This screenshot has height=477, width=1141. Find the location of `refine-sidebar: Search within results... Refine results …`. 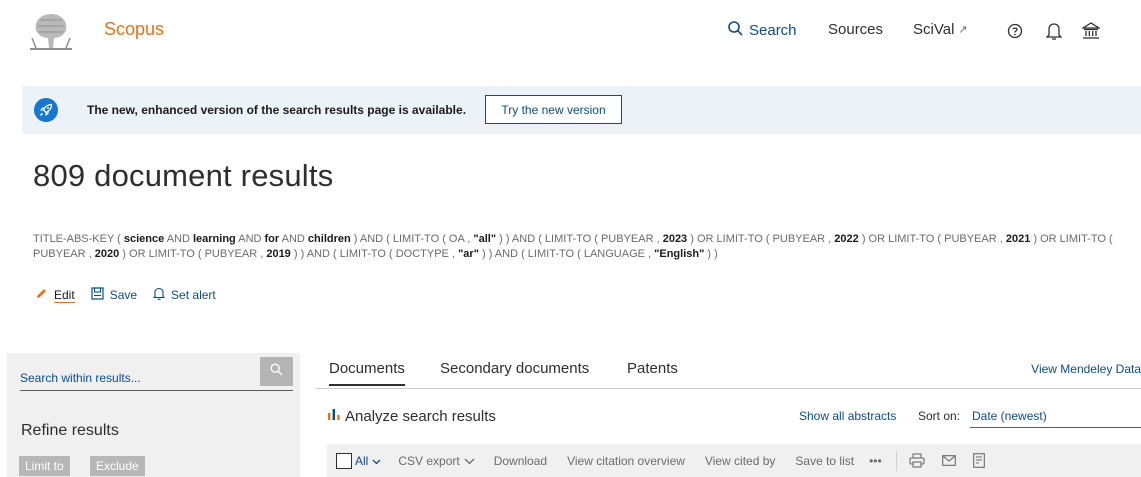

refine-sidebar: Search within results... Refine results … is located at coordinates (153, 415).